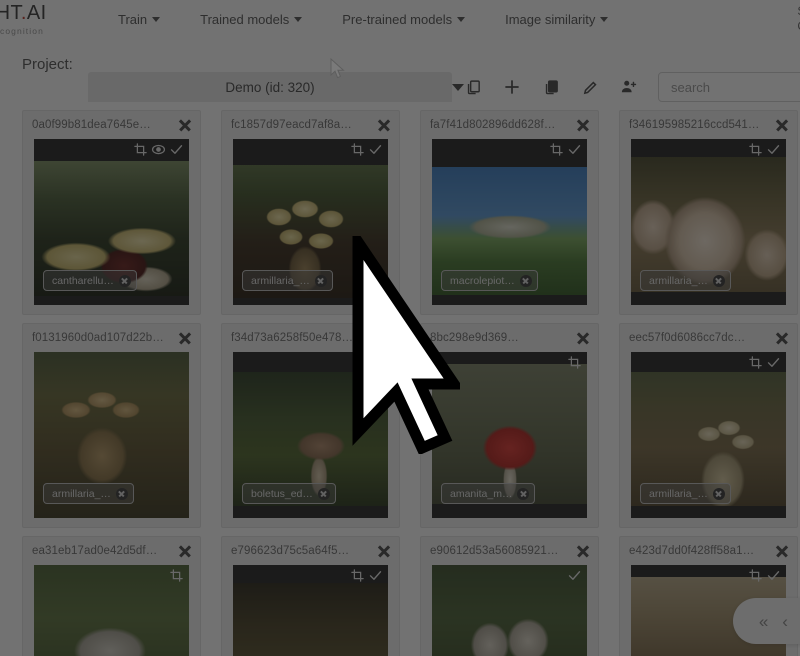 This screenshot has width=800, height=656. I want to click on project-select-value: Demo (id: 320), so click(270, 87).